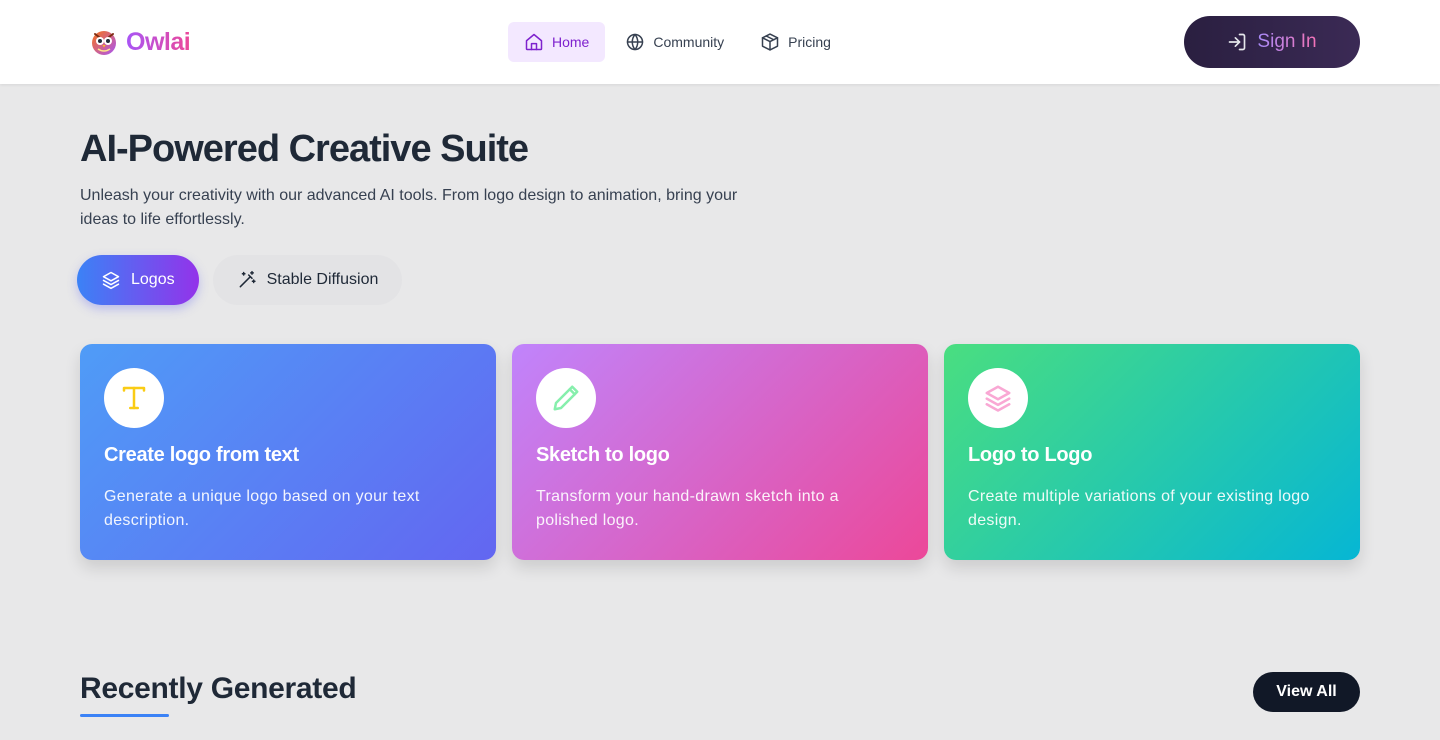  What do you see at coordinates (603, 455) in the screenshot?
I see `card-title: Sketch to logo` at bounding box center [603, 455].